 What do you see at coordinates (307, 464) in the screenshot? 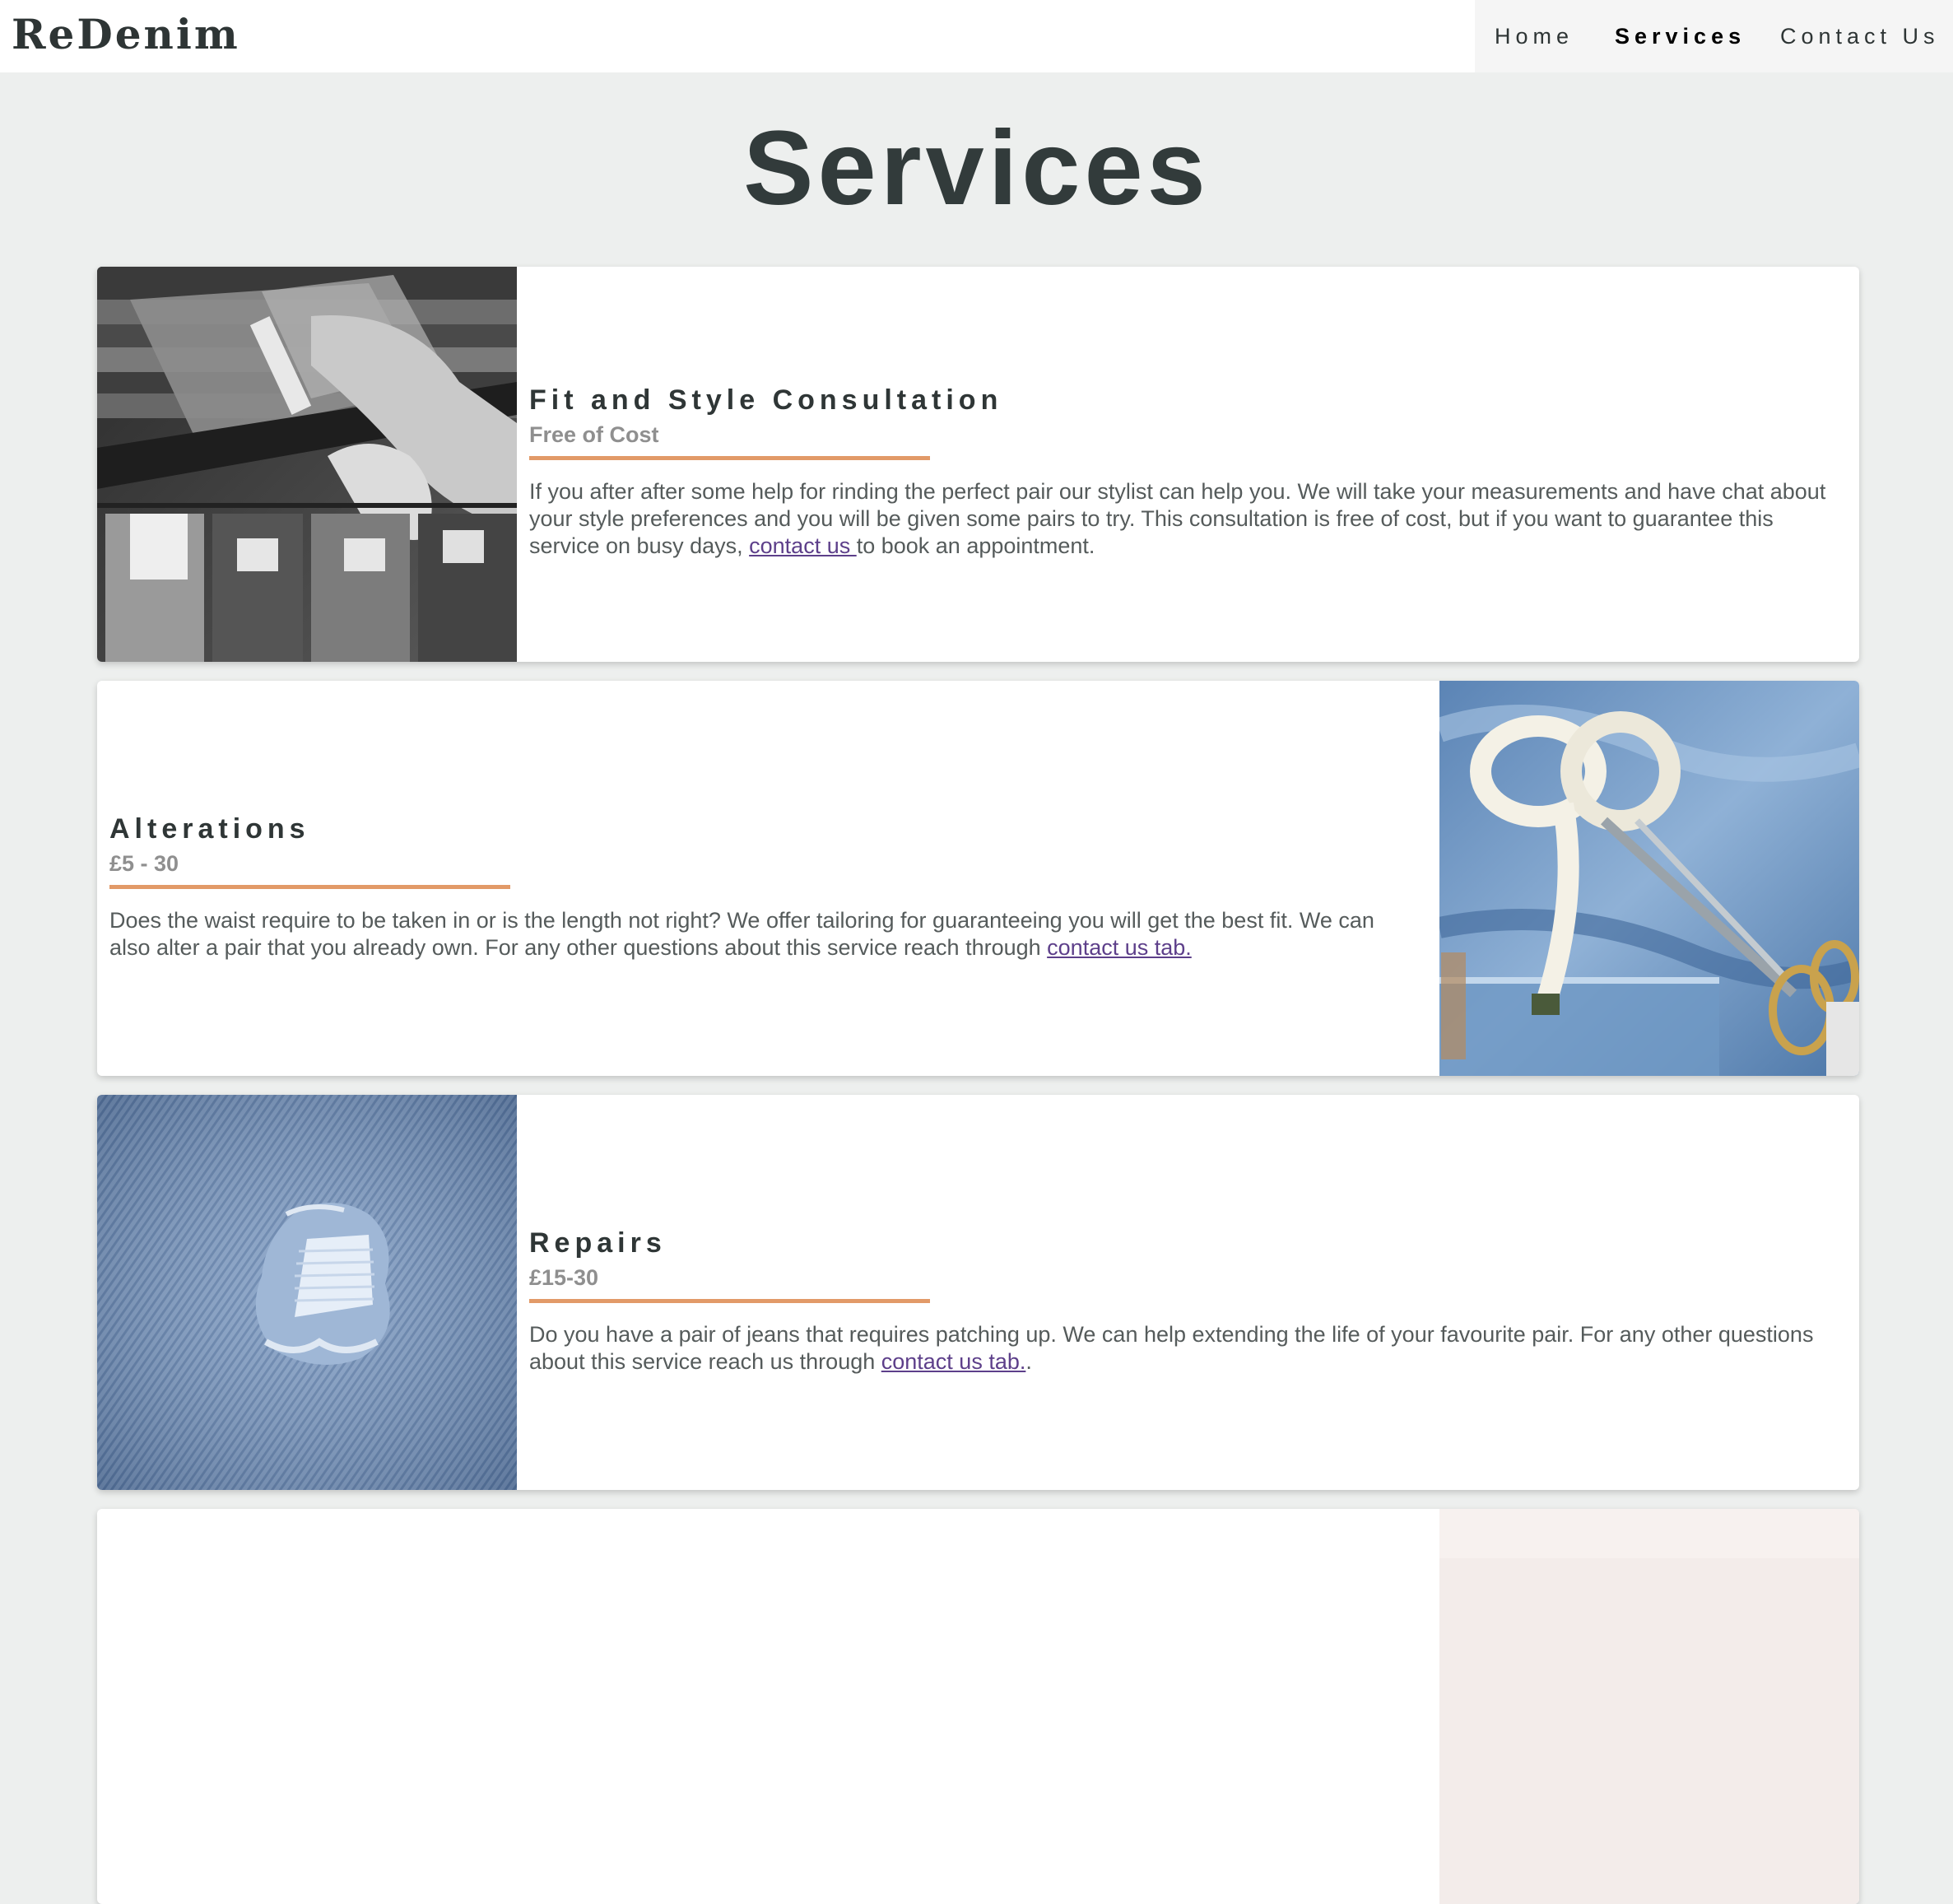
I see `jeans-on-shelf-photo` at bounding box center [307, 464].